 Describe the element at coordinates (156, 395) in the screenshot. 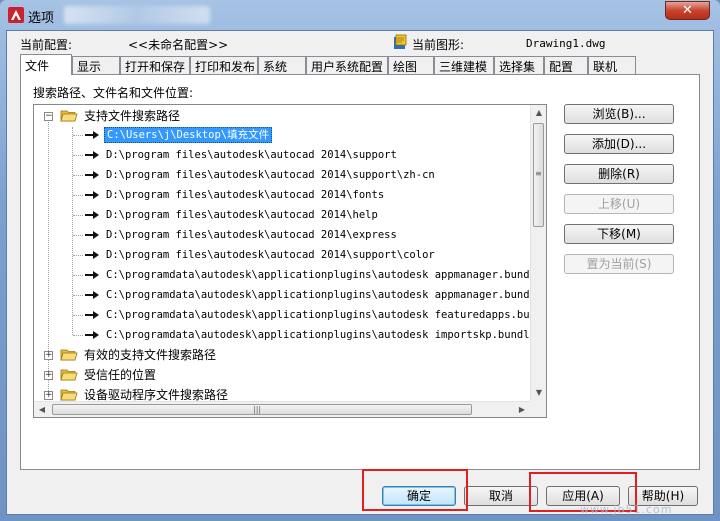

I see `tree-node-label: 设备驱动程序文件搜索路径` at that location.